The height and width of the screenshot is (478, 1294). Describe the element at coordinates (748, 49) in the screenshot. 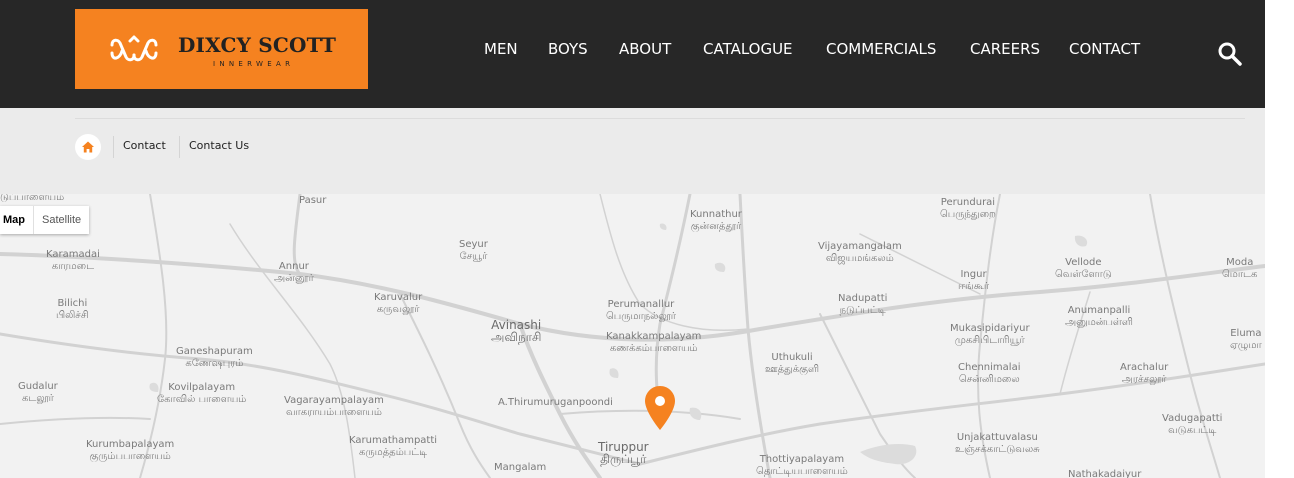

I see `nav-catalogue: CATALOGUE` at that location.